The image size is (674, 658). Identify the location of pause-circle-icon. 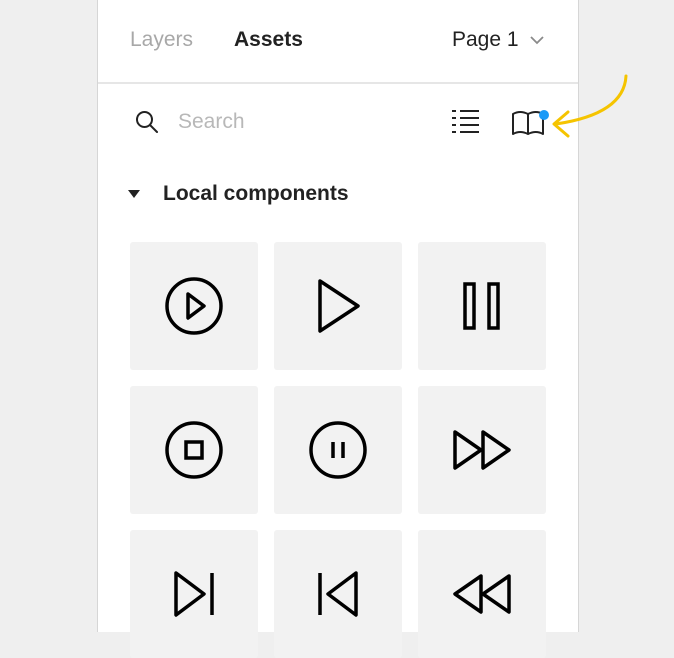
(338, 450).